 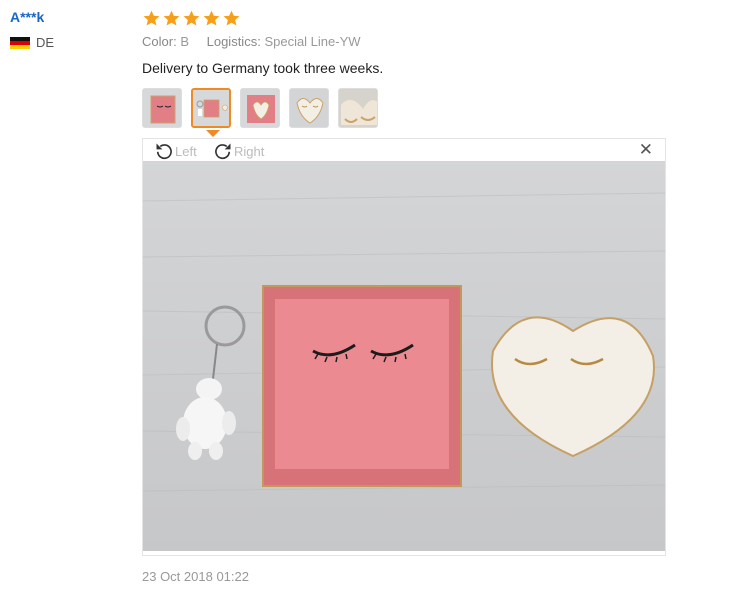 What do you see at coordinates (32, 42) in the screenshot?
I see `reviewer-country: DE` at bounding box center [32, 42].